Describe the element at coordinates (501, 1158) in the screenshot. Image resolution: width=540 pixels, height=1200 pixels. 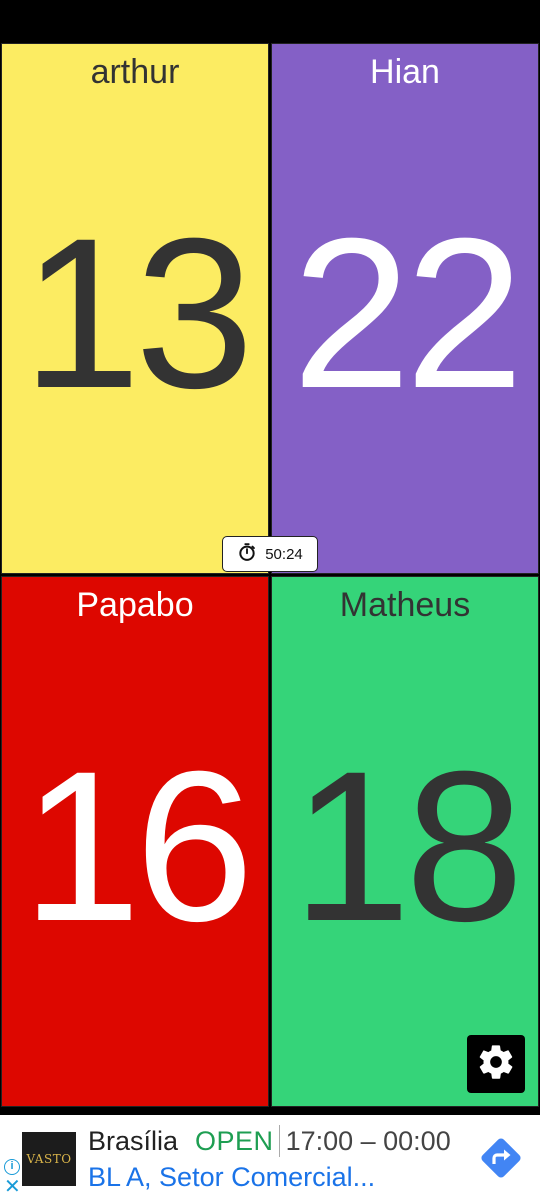
I see `directions-icon` at that location.